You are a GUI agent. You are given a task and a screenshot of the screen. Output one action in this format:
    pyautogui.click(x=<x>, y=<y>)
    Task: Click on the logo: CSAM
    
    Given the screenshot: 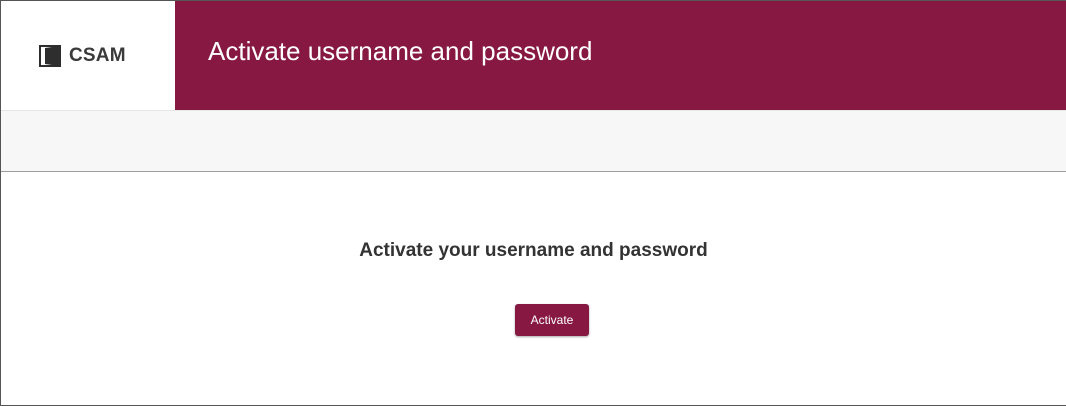 What is the action you would take?
    pyautogui.click(x=88, y=55)
    